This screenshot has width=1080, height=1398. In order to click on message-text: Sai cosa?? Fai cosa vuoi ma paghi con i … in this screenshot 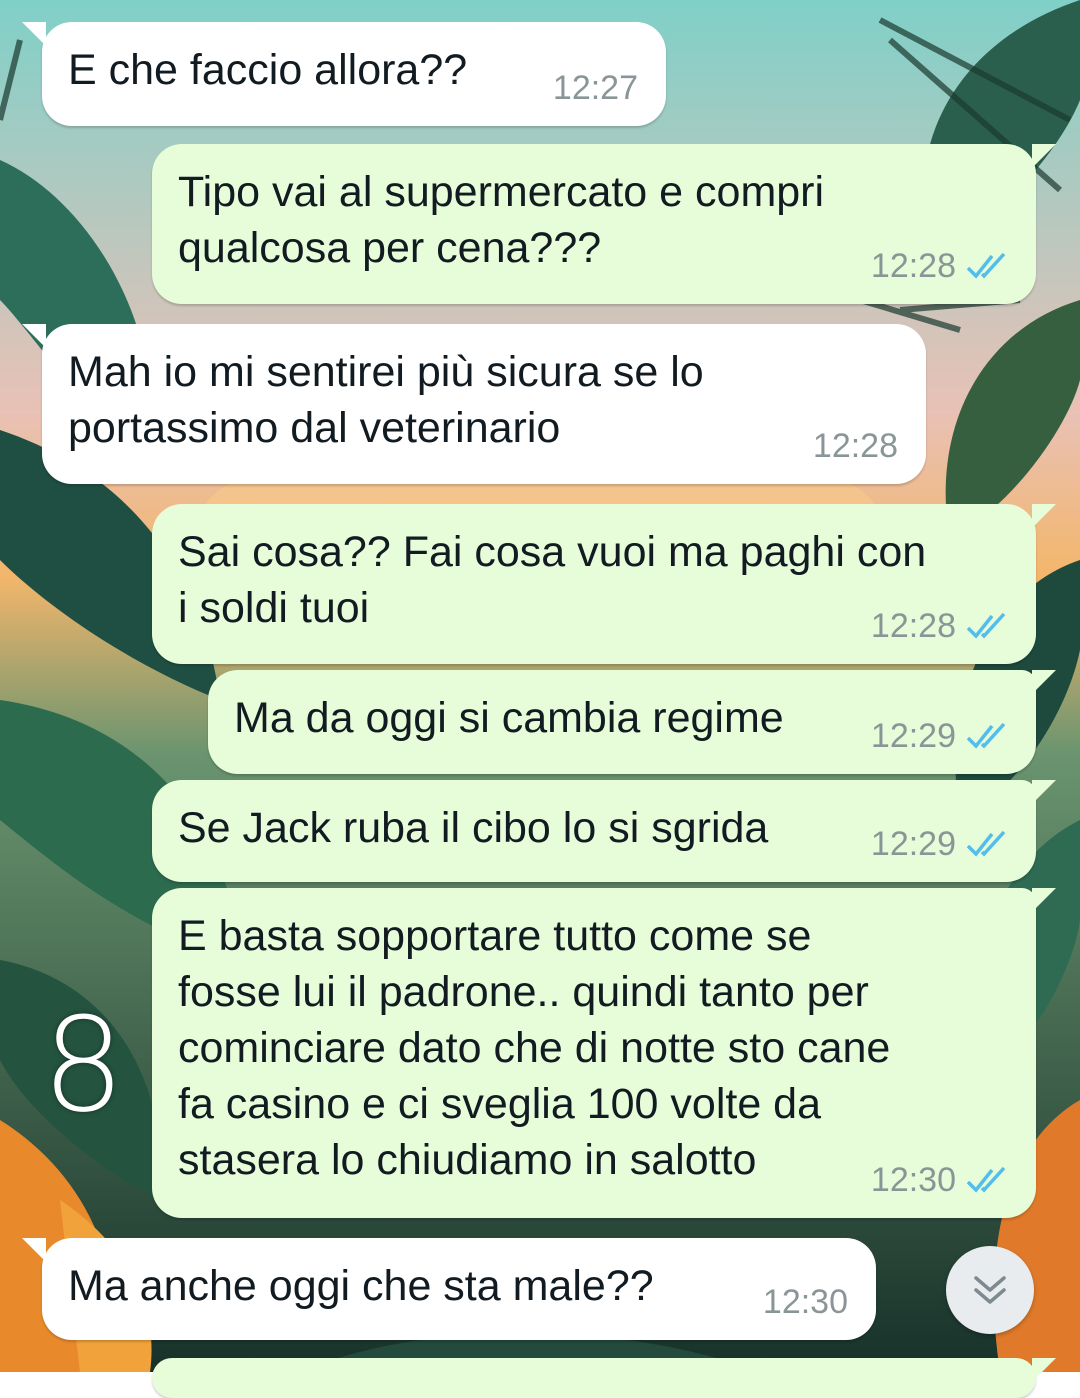, I will do `click(552, 580)`.